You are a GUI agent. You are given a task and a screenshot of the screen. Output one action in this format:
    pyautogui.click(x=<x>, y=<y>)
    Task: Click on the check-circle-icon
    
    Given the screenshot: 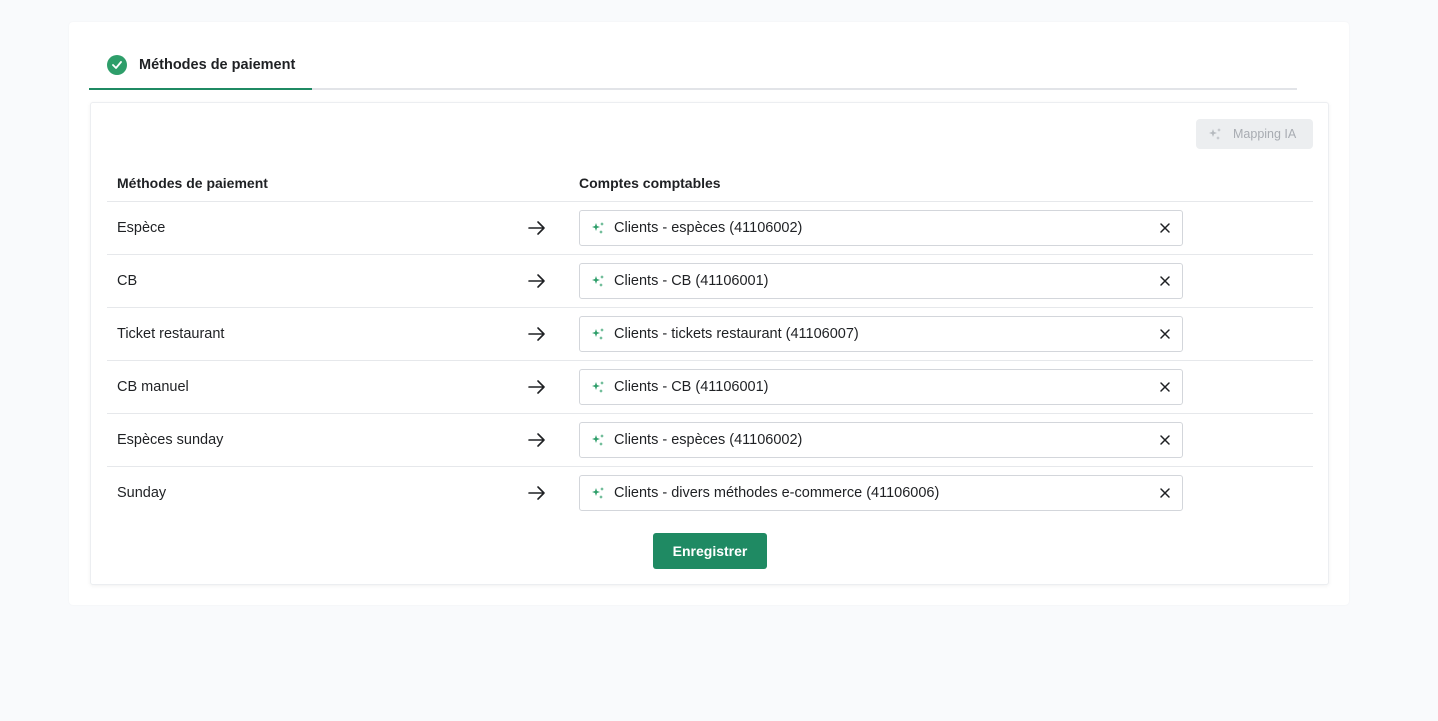 What is the action you would take?
    pyautogui.click(x=117, y=65)
    